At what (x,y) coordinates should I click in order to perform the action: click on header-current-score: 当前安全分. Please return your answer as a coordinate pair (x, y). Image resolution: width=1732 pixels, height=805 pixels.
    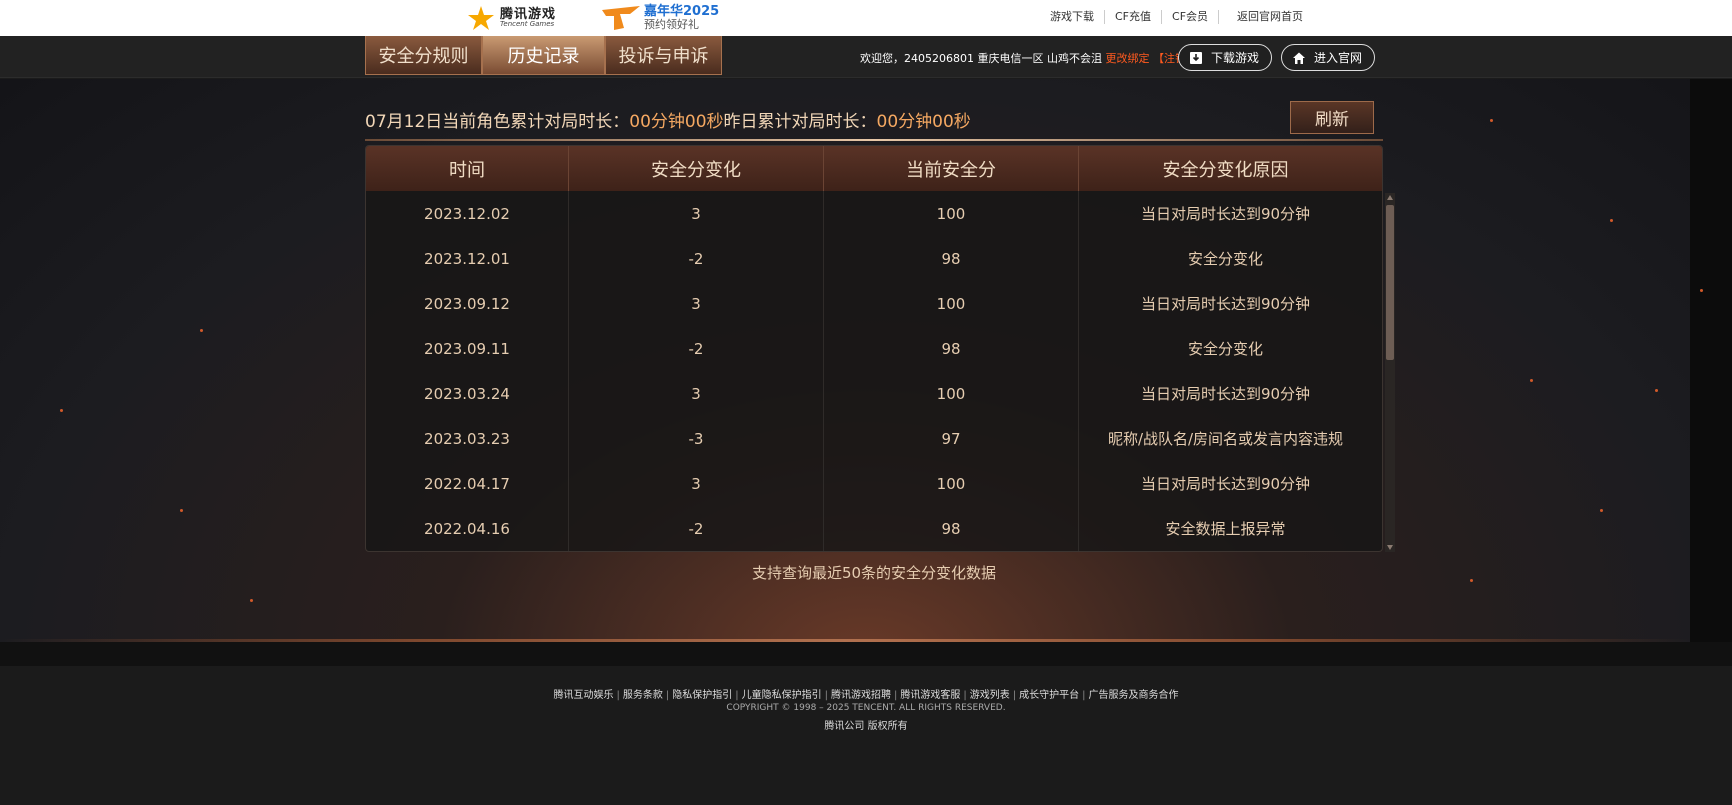
    Looking at the image, I should click on (951, 168).